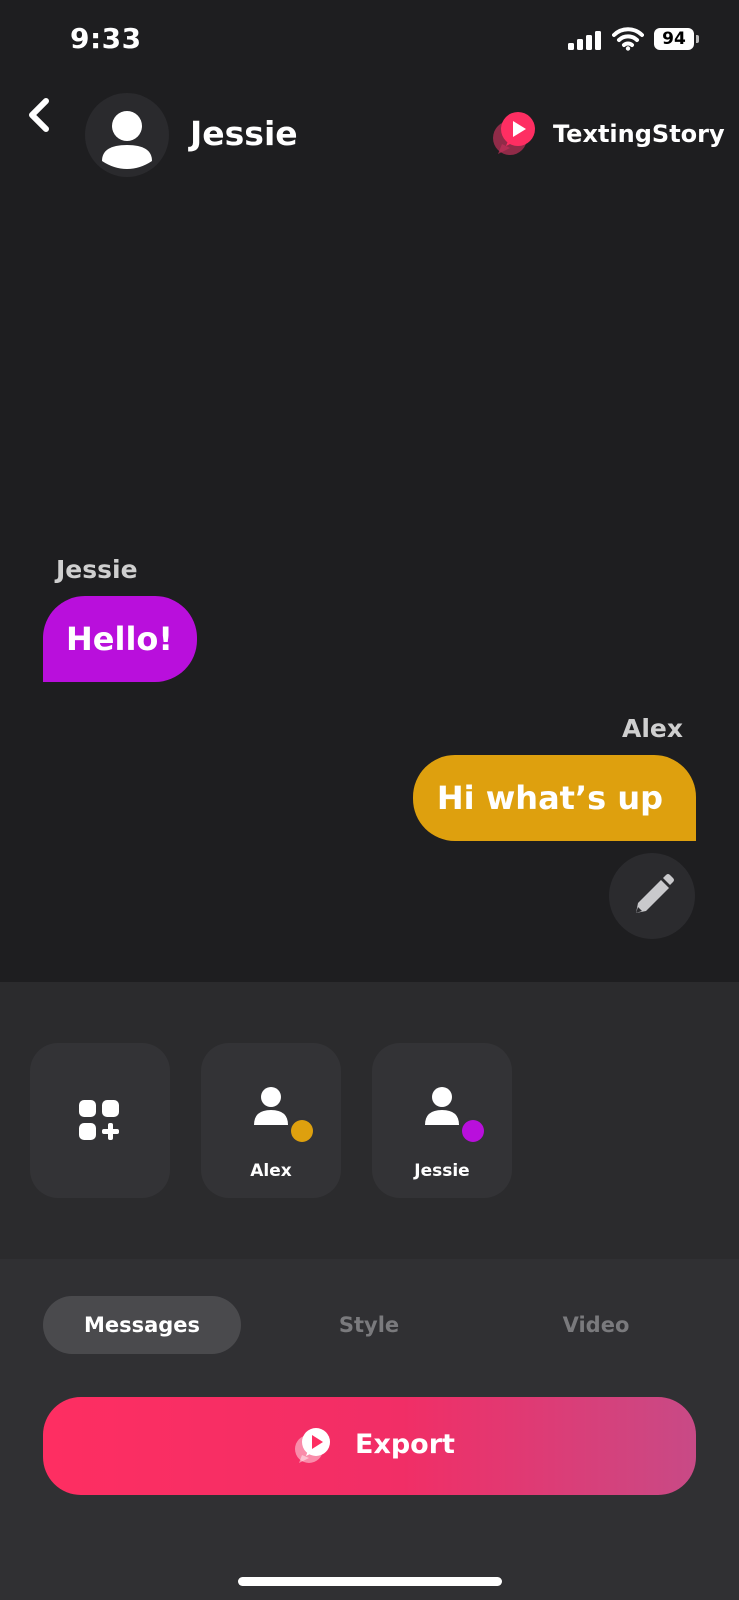 Image resolution: width=739 pixels, height=1600 pixels. What do you see at coordinates (442, 1171) in the screenshot?
I see `participant-name: Jessie` at bounding box center [442, 1171].